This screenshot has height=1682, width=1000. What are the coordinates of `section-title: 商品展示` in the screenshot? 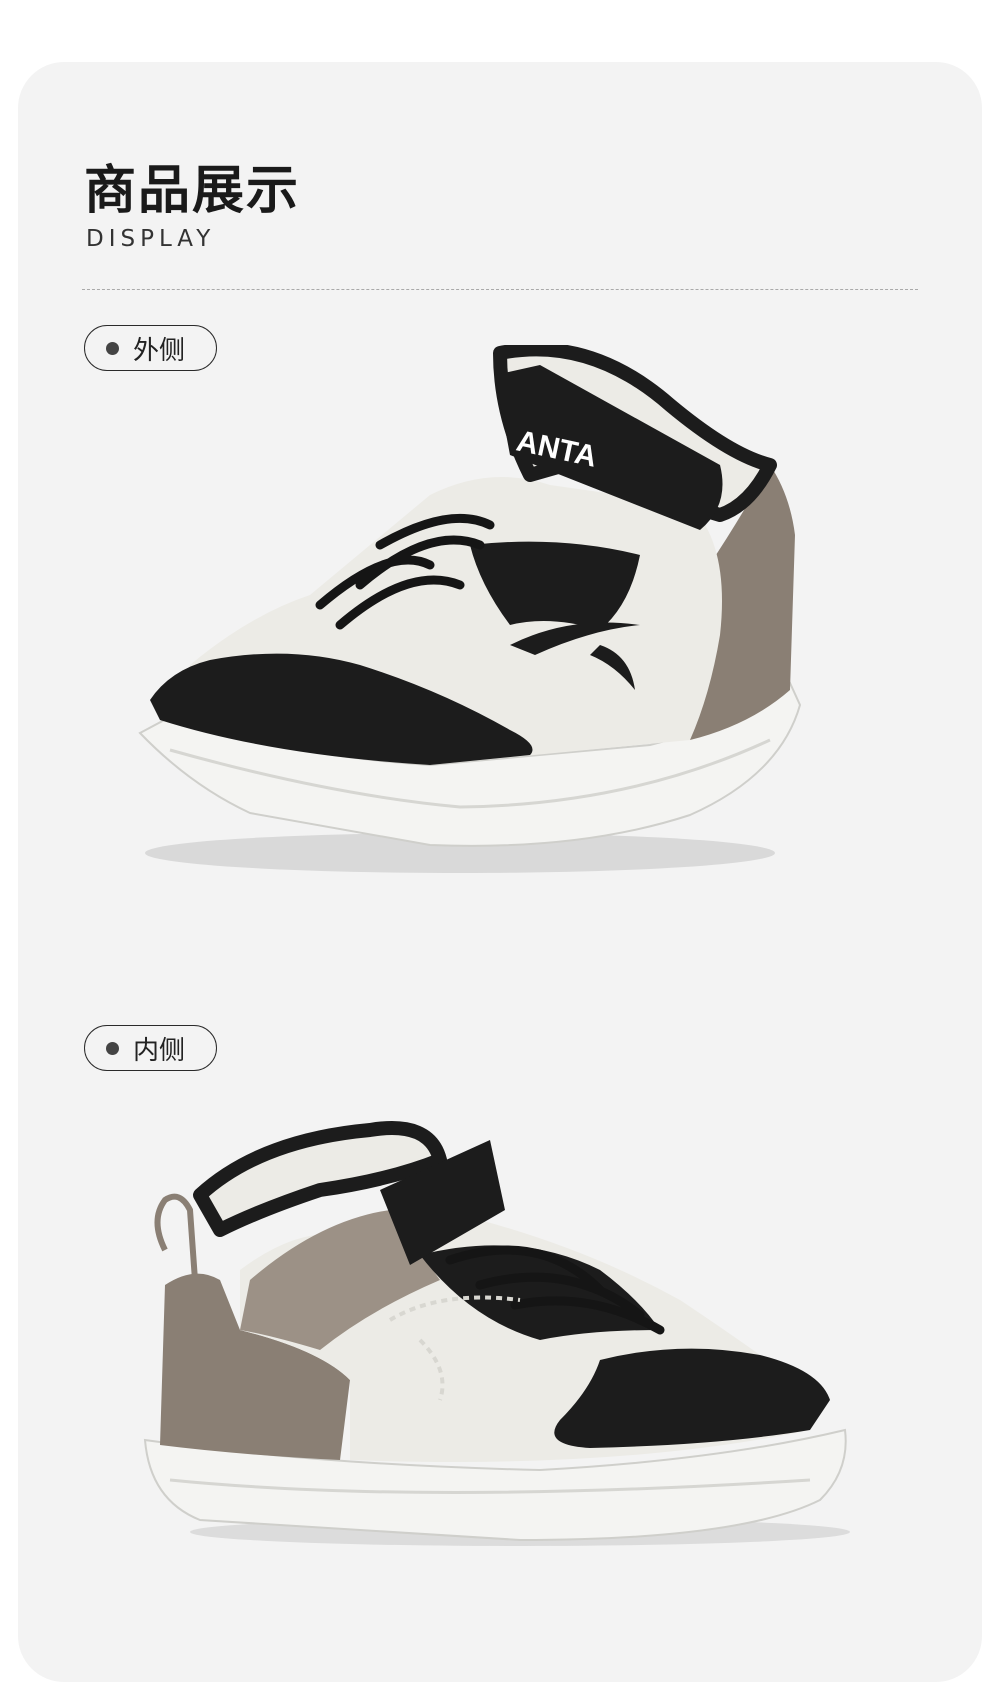 It's located at (192, 191).